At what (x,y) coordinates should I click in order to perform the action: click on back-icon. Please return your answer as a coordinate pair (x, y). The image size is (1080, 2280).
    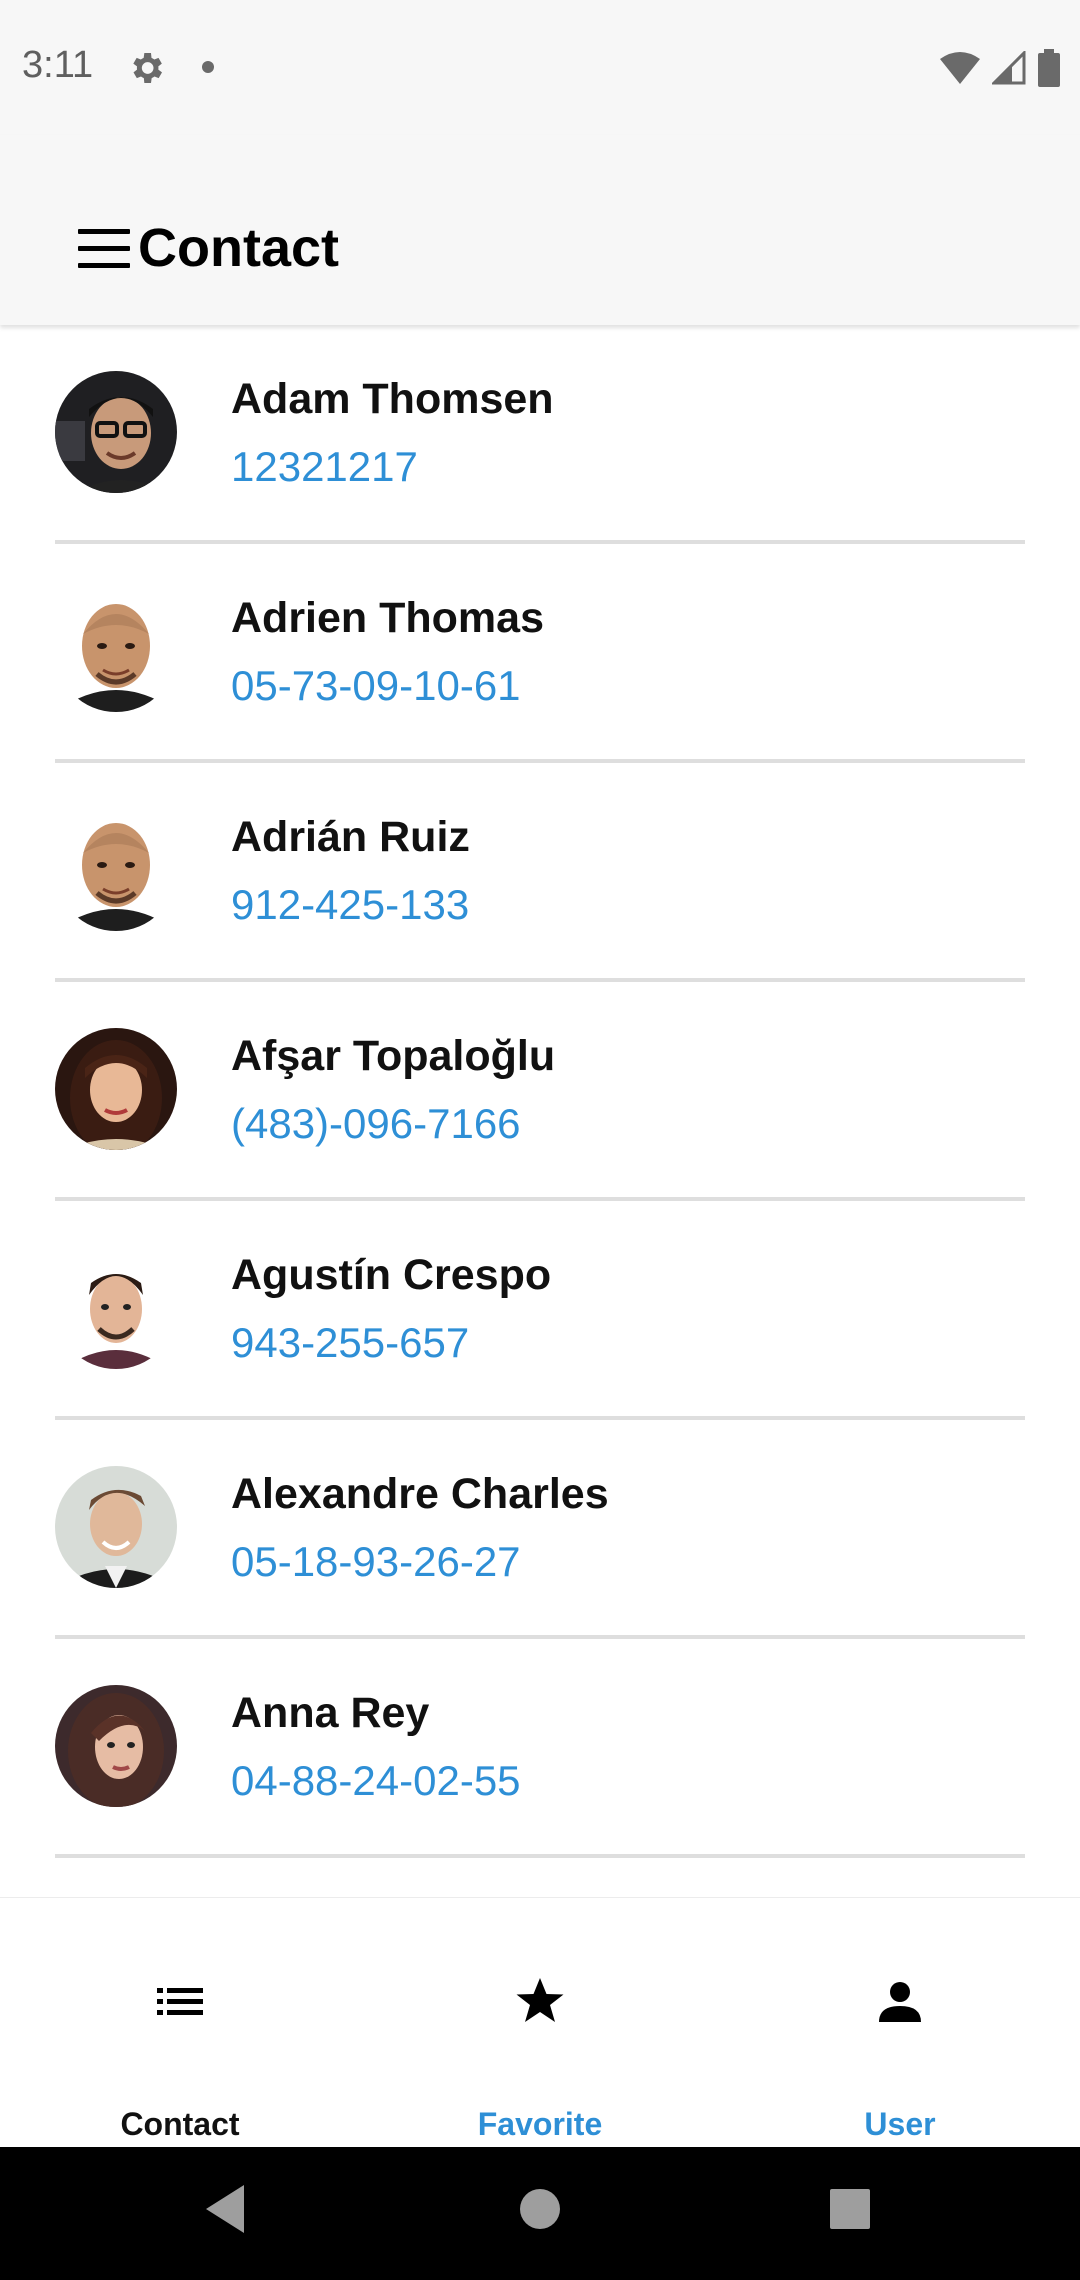
    Looking at the image, I should click on (226, 2209).